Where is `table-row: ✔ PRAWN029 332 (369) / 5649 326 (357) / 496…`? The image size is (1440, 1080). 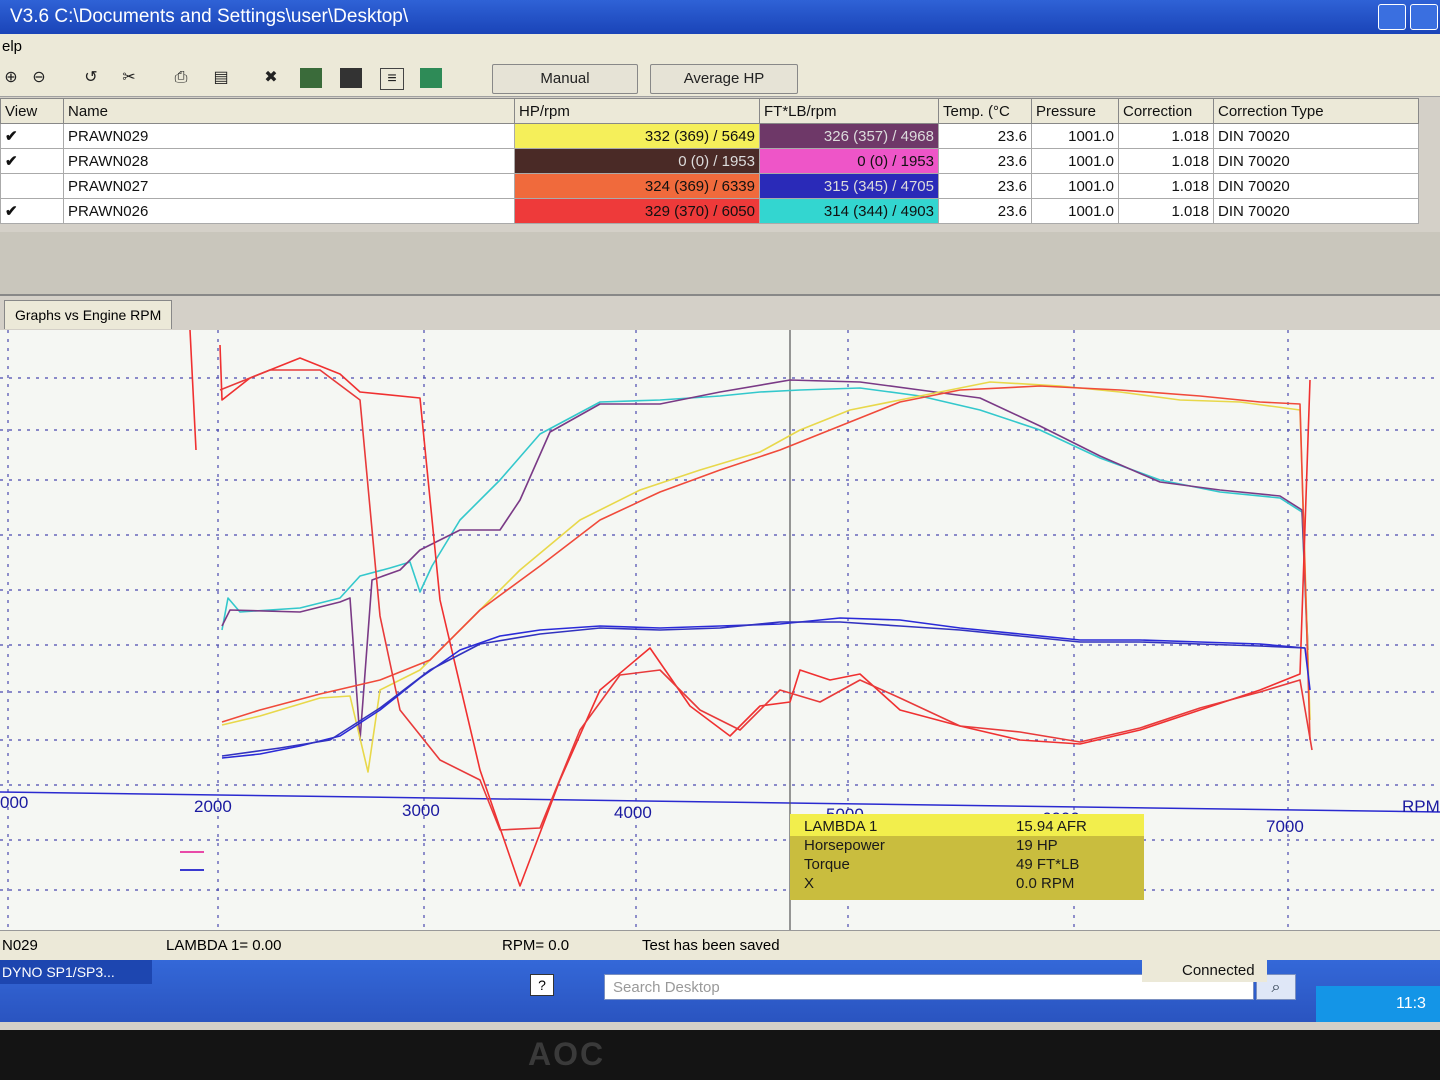
table-row: ✔ PRAWN029 332 (369) / 5649 326 (357) / 496… is located at coordinates (709, 136).